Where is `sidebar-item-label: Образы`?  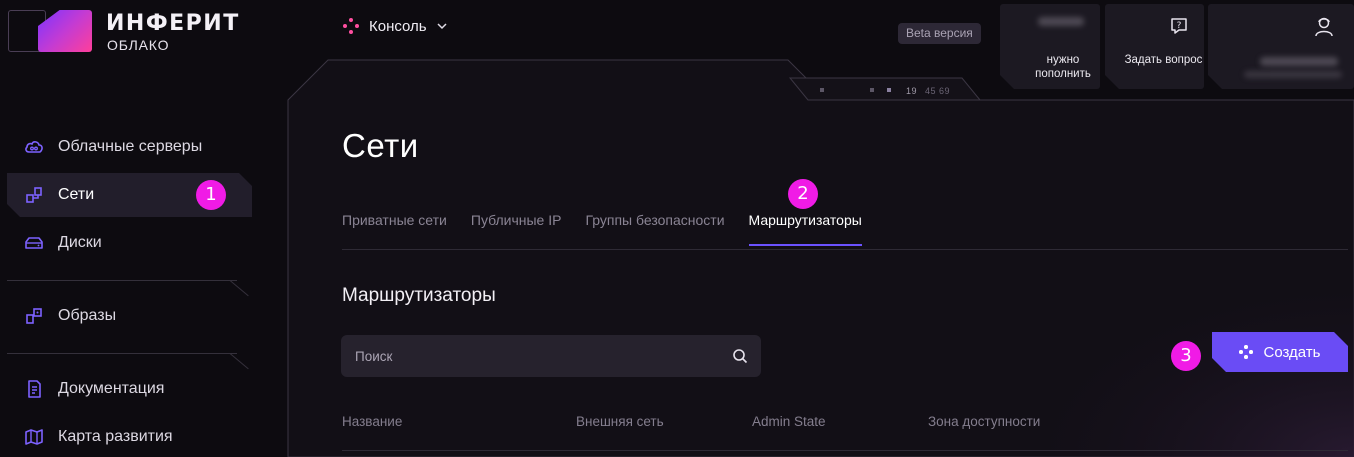 sidebar-item-label: Образы is located at coordinates (87, 315).